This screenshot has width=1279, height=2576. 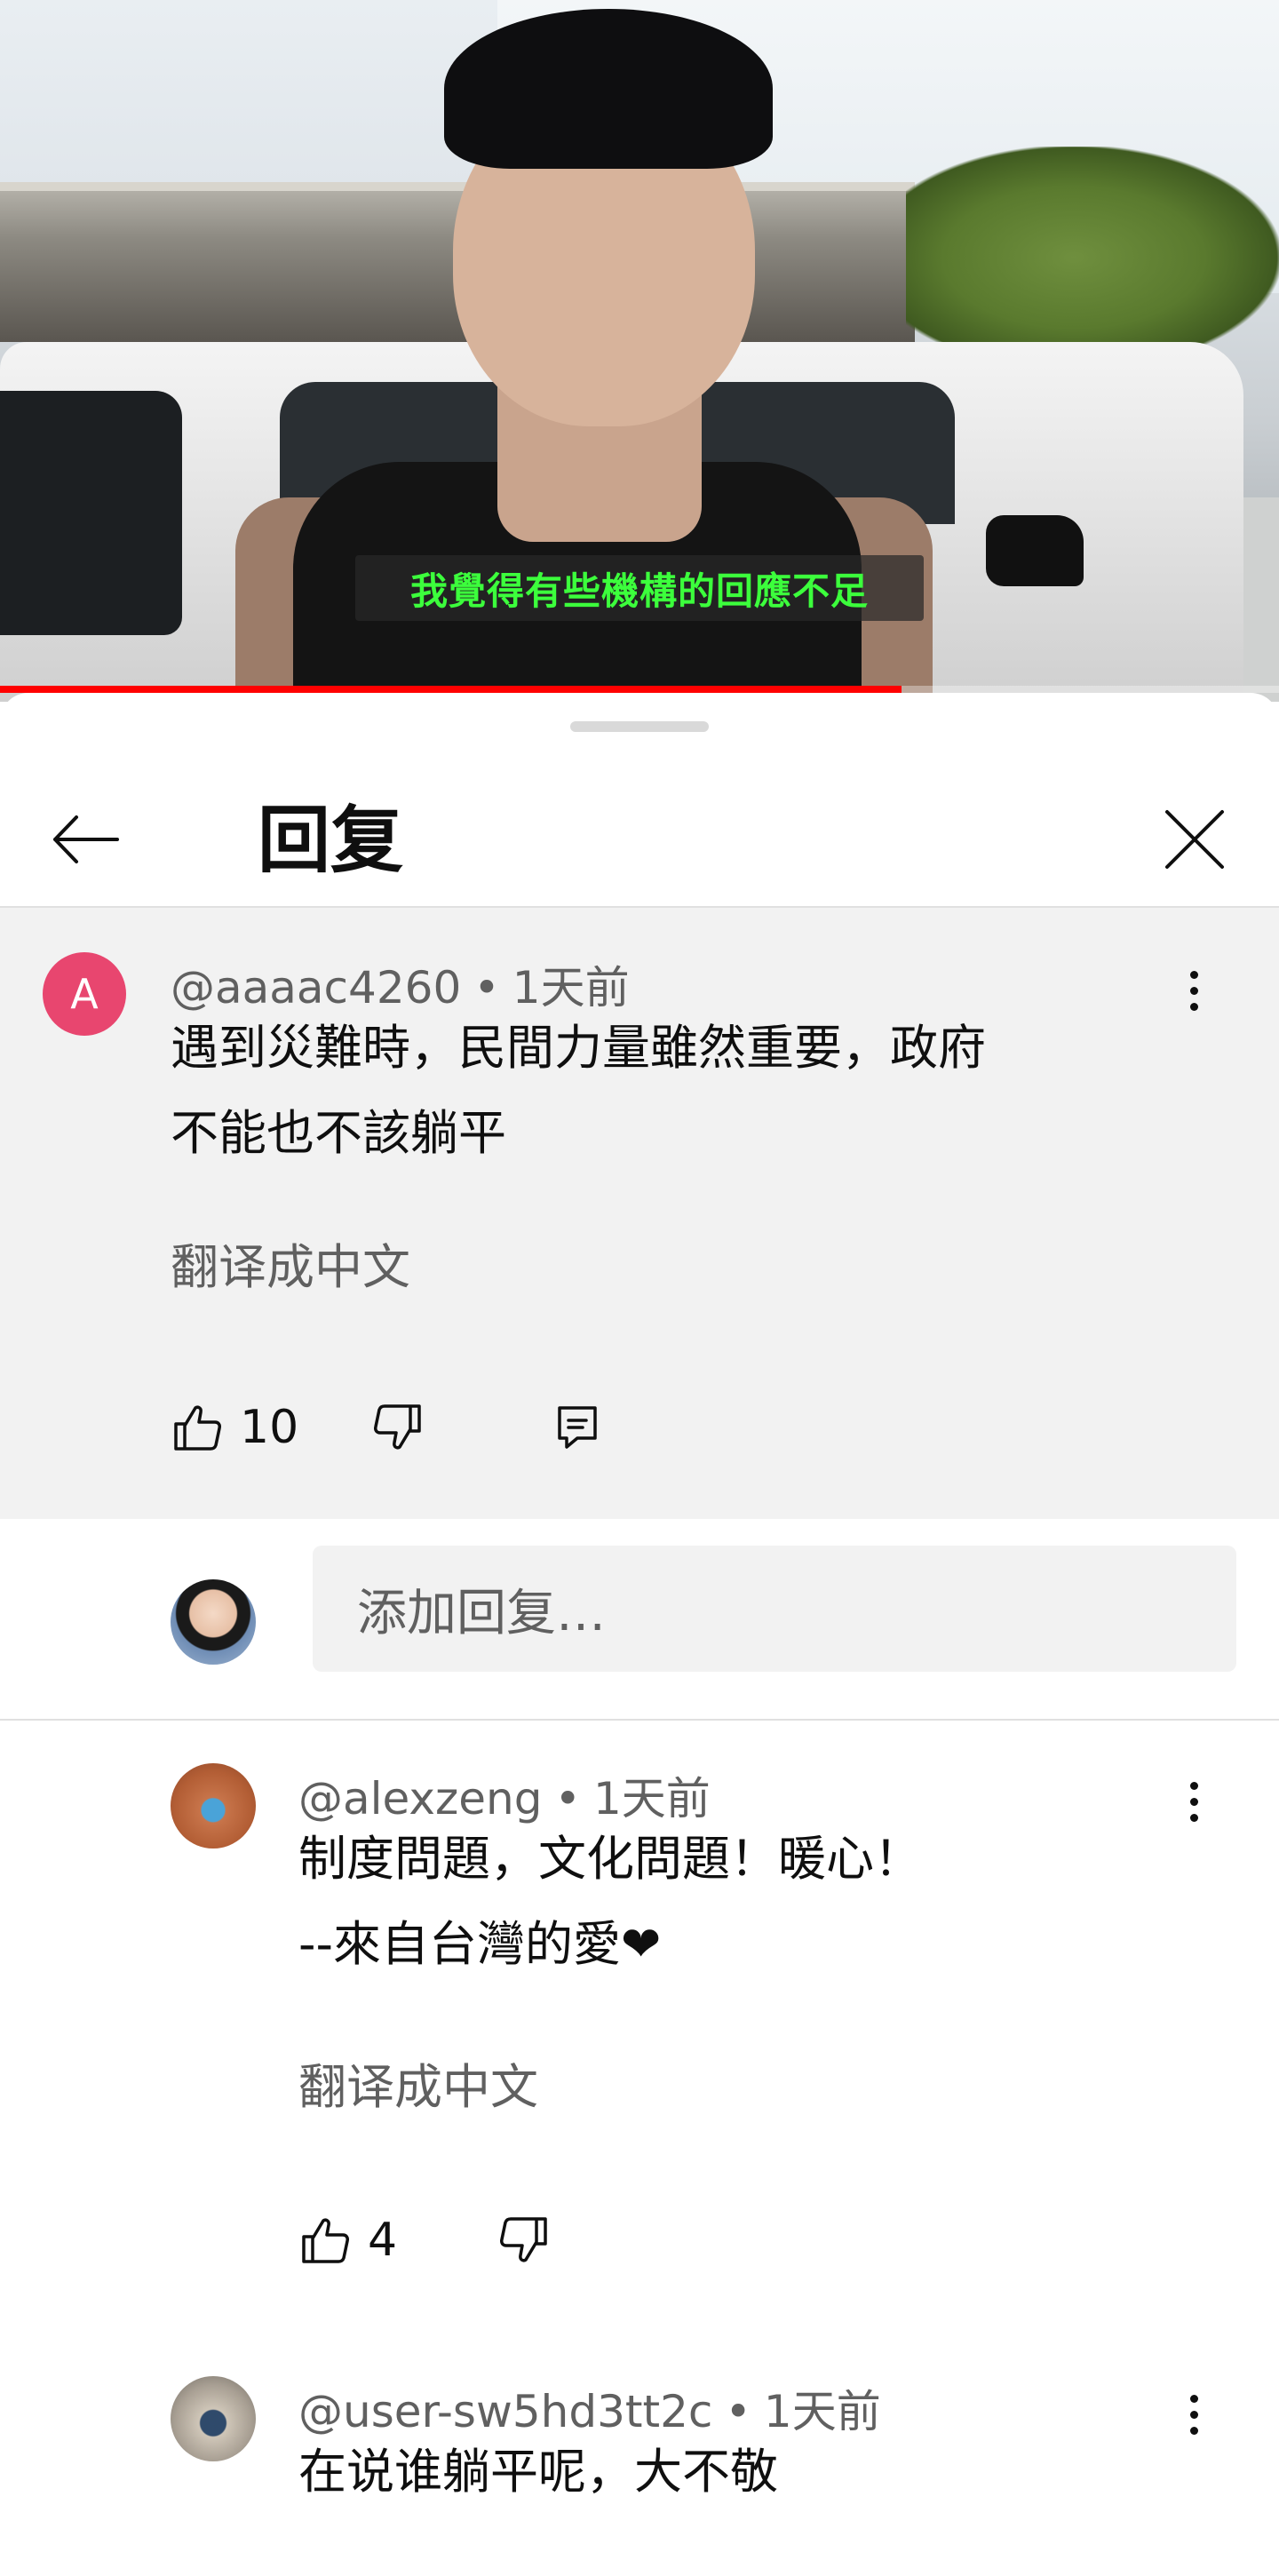 I want to click on video-subtitle: 我覺得有些機構的回應不足, so click(x=639, y=588).